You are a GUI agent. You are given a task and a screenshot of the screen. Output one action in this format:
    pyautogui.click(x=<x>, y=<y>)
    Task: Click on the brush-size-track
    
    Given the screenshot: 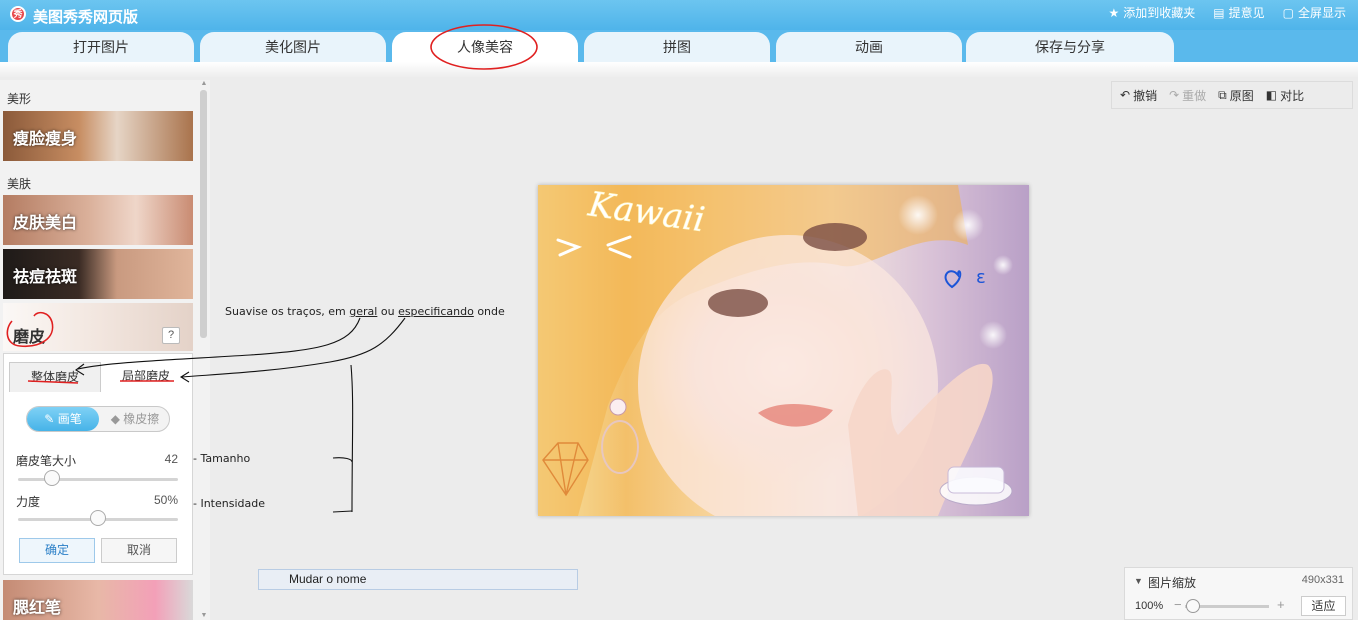 What is the action you would take?
    pyautogui.click(x=98, y=479)
    